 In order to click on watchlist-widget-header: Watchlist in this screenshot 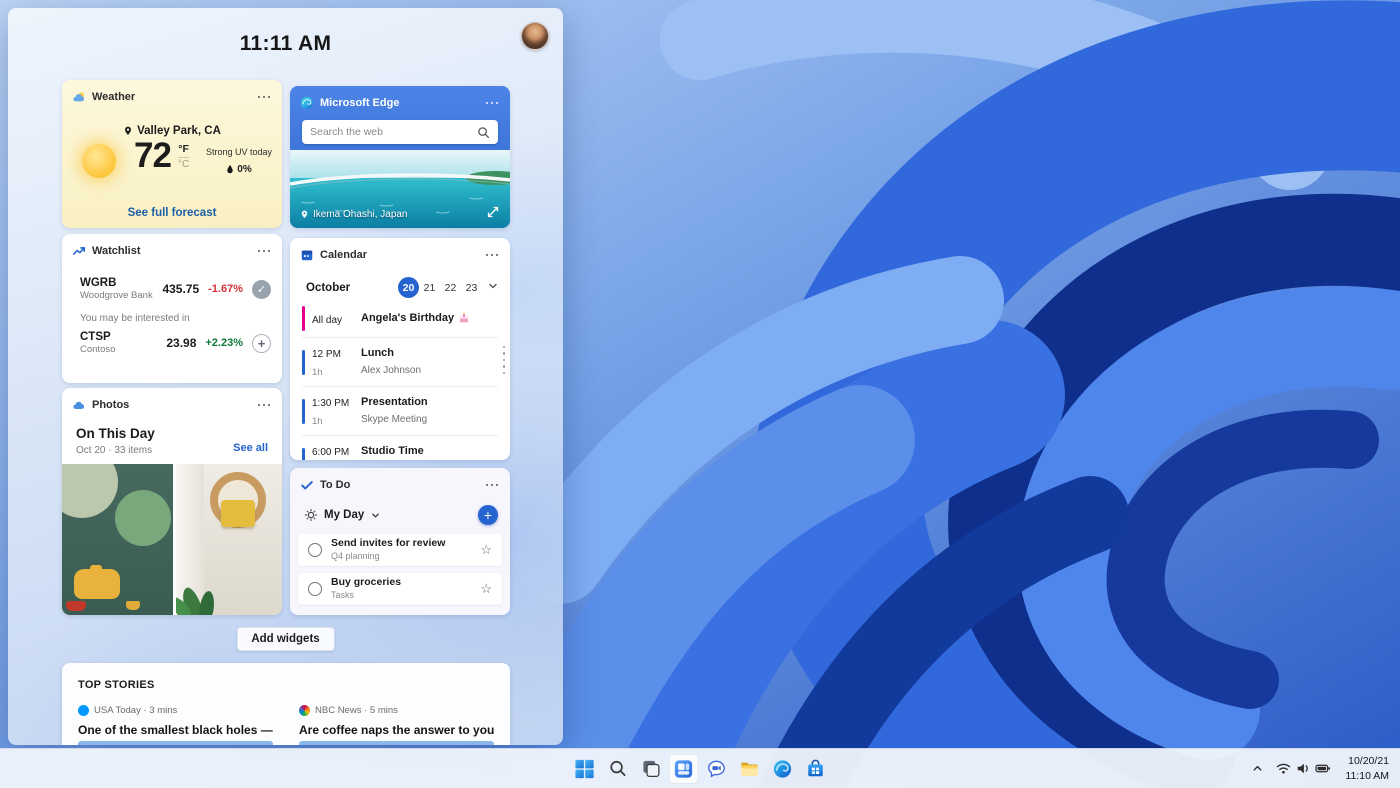, I will do `click(174, 251)`.